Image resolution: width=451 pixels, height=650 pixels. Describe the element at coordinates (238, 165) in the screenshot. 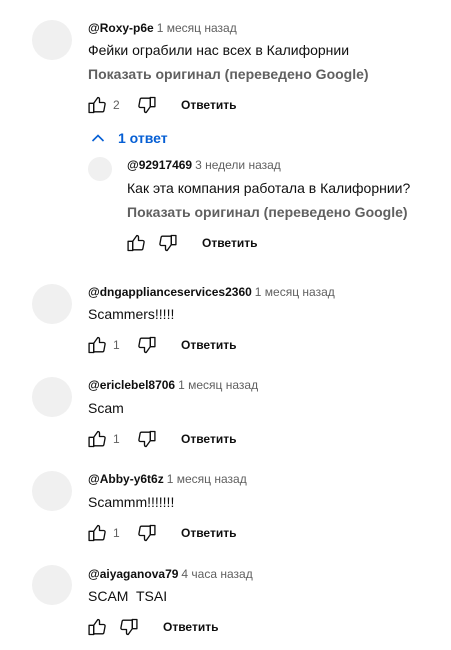

I see `comment-time: 3 недели назад` at that location.